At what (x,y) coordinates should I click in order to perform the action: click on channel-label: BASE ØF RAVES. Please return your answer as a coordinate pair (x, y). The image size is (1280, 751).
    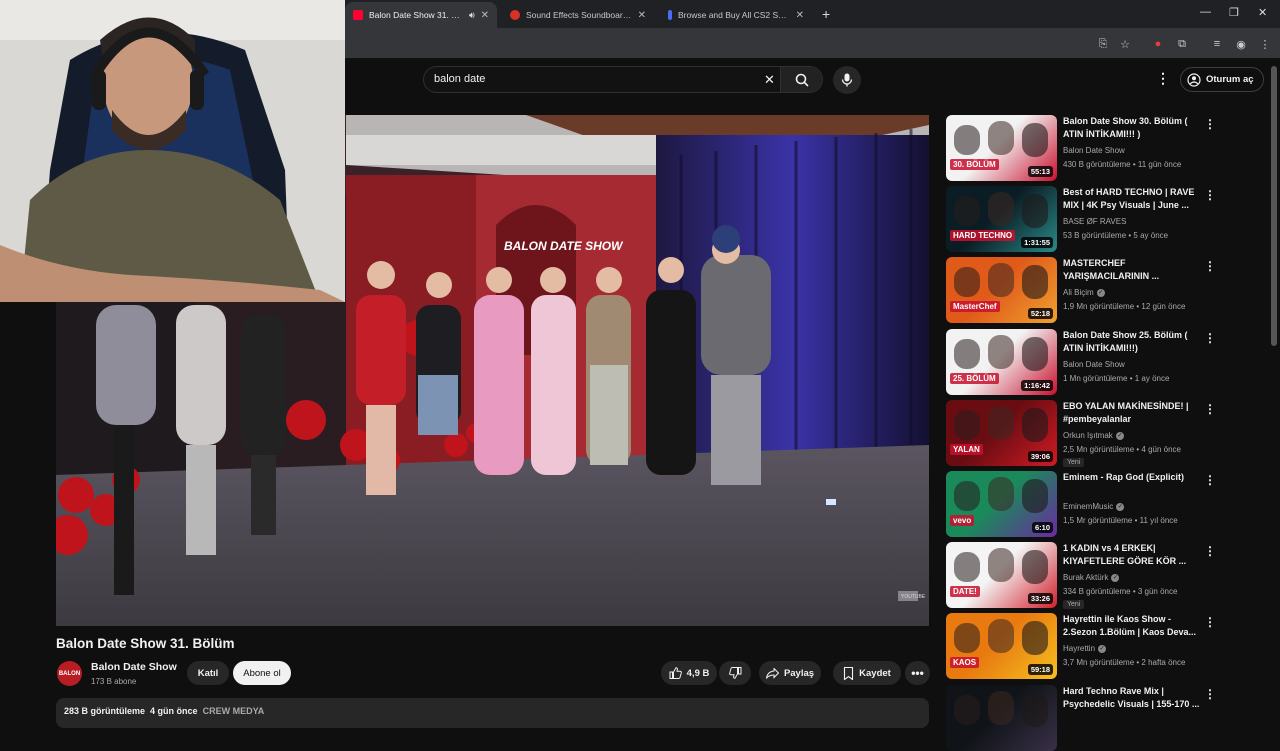
    Looking at the image, I should click on (1095, 221).